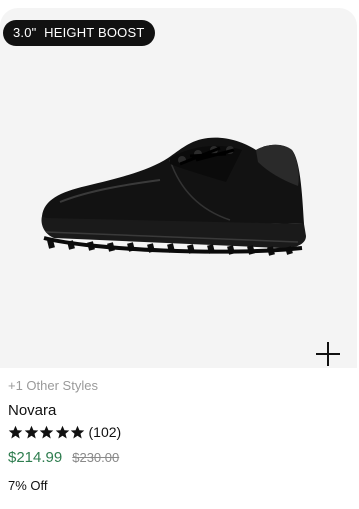 This screenshot has height=509, width=359. Describe the element at coordinates (32, 410) in the screenshot. I see `product-name: Novara` at that location.